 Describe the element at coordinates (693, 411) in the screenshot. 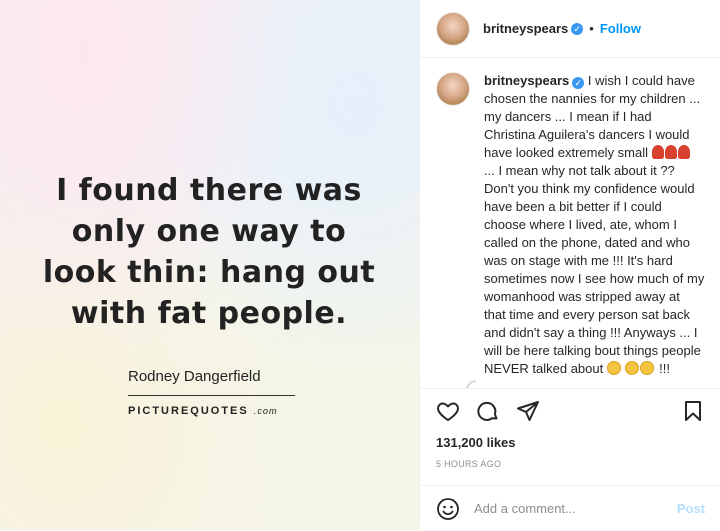

I see `bookmark-icon` at that location.